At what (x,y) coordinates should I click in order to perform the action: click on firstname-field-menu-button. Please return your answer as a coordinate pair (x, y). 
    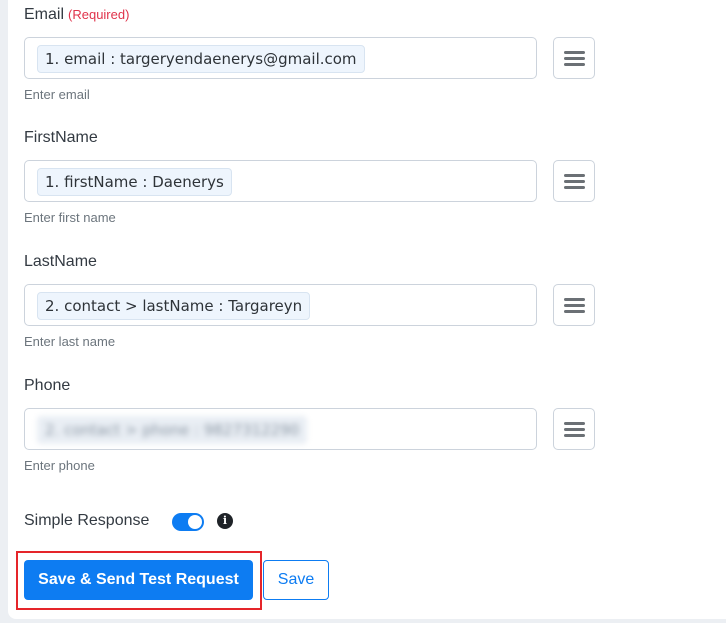
    Looking at the image, I should click on (574, 181).